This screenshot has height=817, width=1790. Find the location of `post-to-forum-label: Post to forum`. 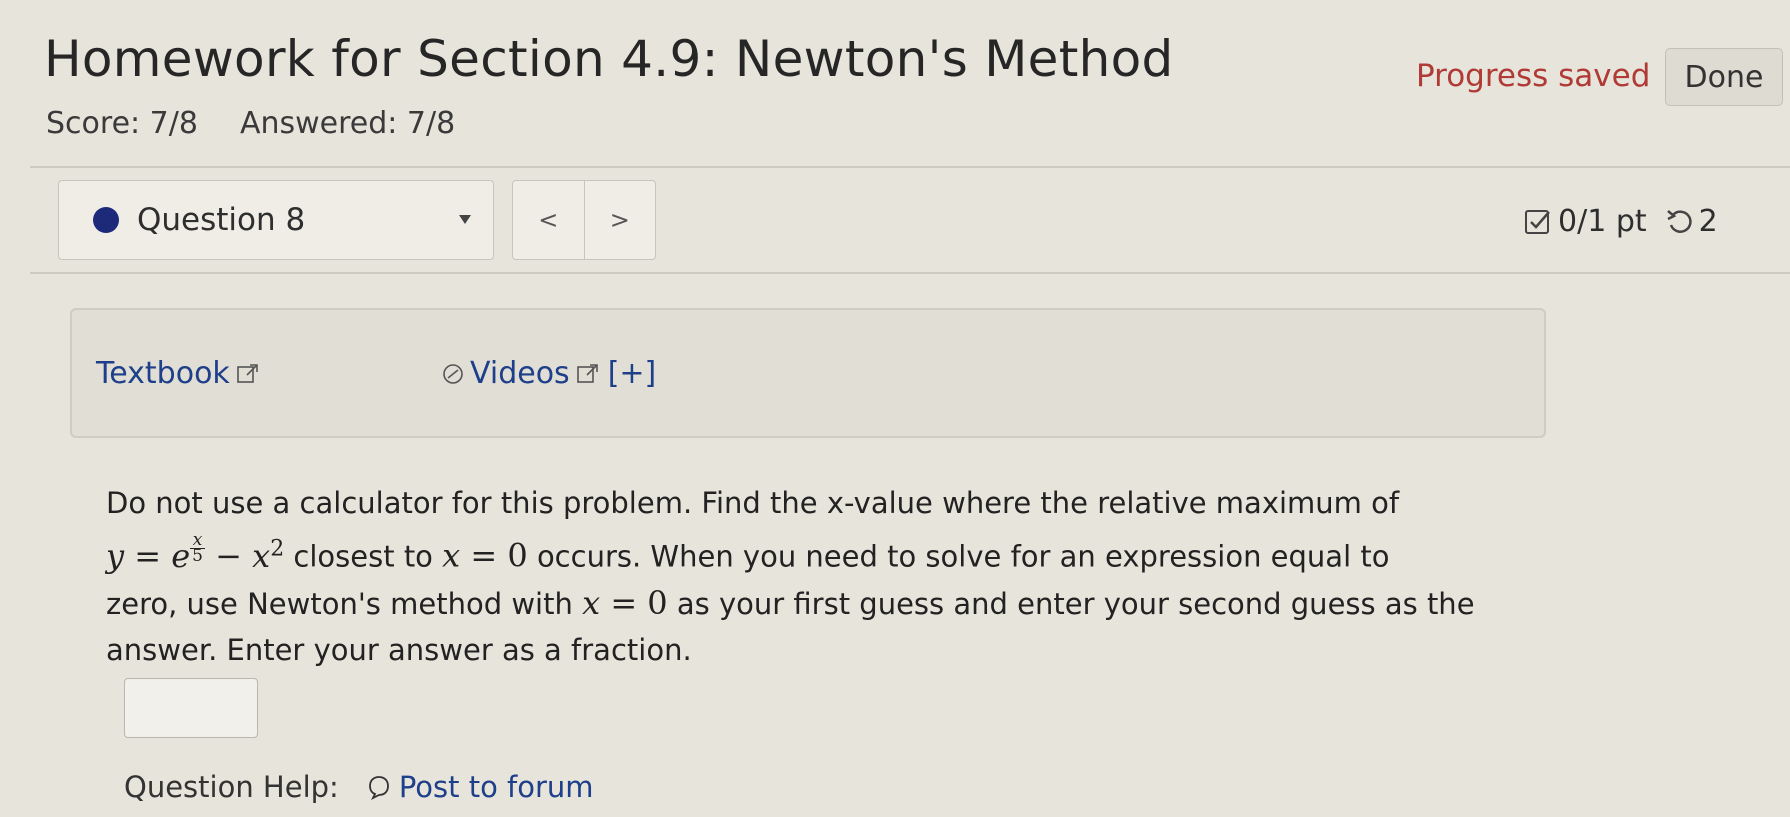

post-to-forum-label: Post to forum is located at coordinates (496, 787).